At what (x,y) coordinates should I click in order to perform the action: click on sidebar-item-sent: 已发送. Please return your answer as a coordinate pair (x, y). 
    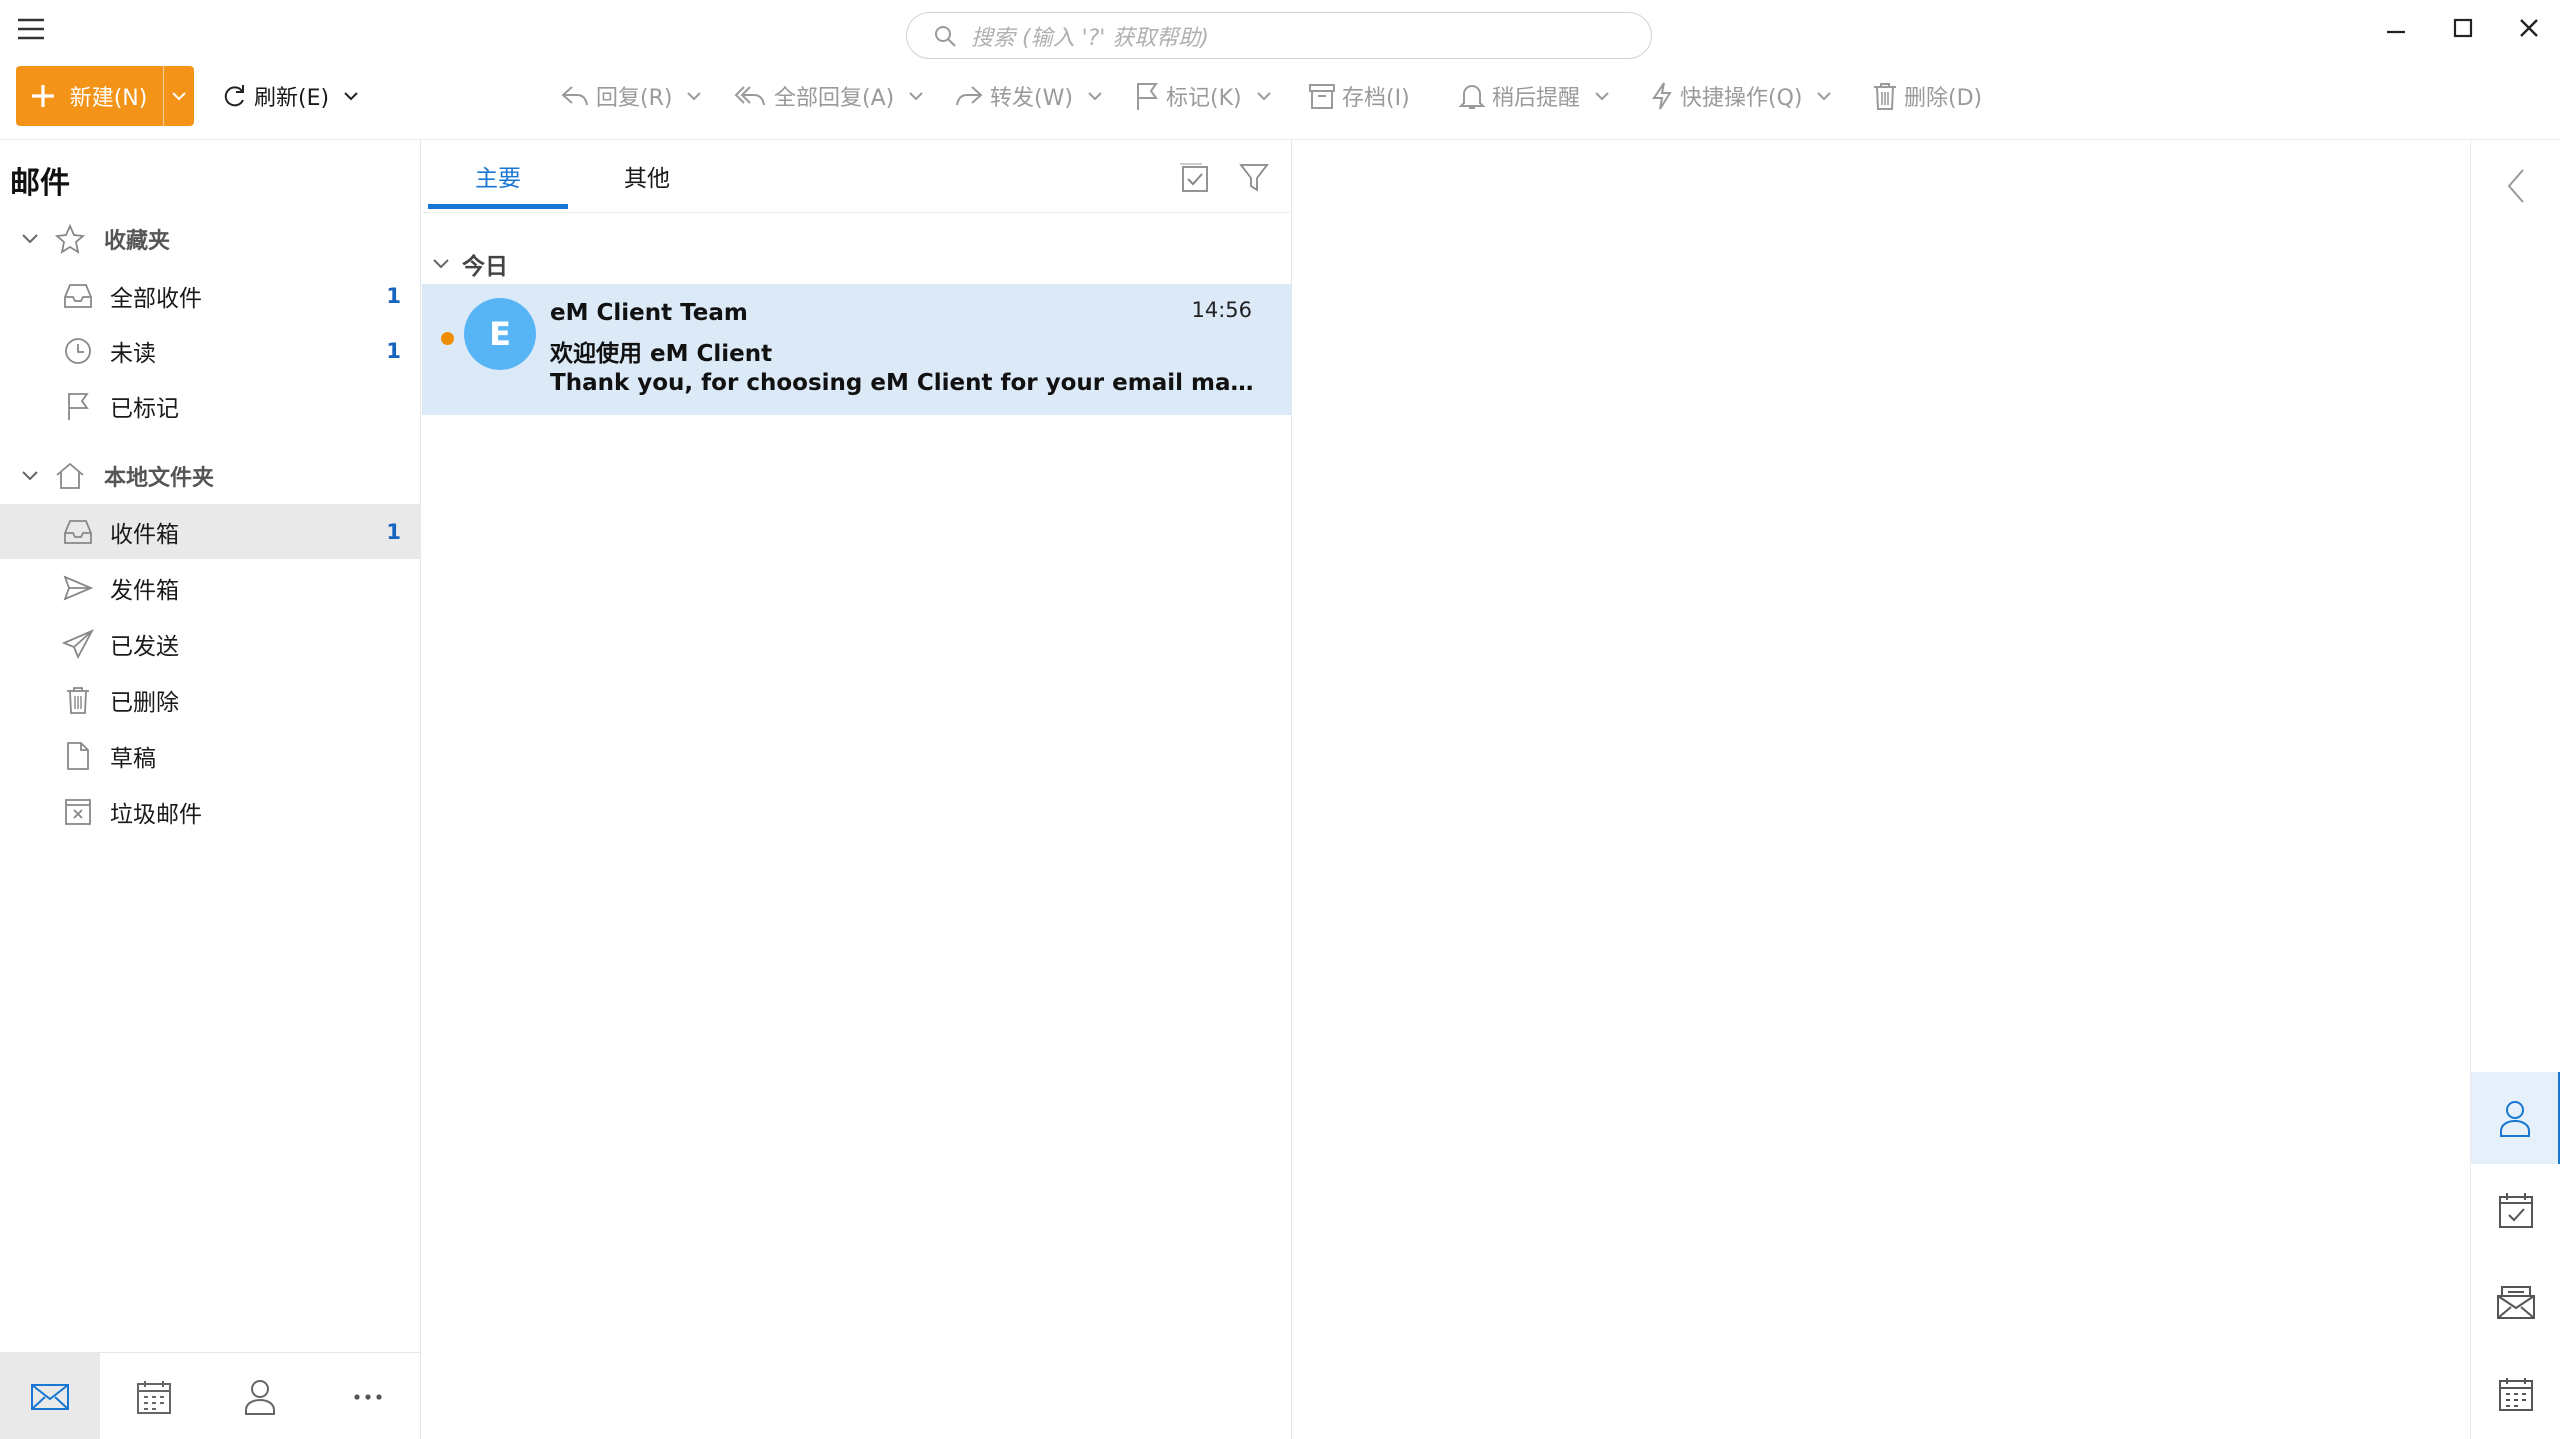
    Looking at the image, I should click on (210, 643).